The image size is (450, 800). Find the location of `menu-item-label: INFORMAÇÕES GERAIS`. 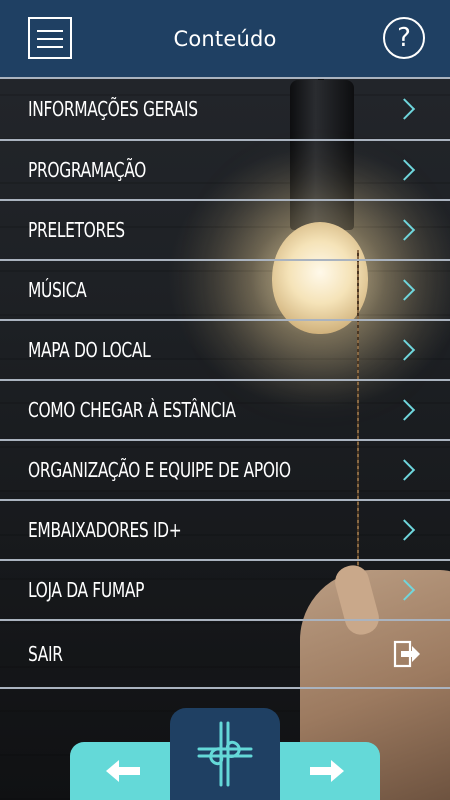

menu-item-label: INFORMAÇÕES GERAIS is located at coordinates (113, 109).